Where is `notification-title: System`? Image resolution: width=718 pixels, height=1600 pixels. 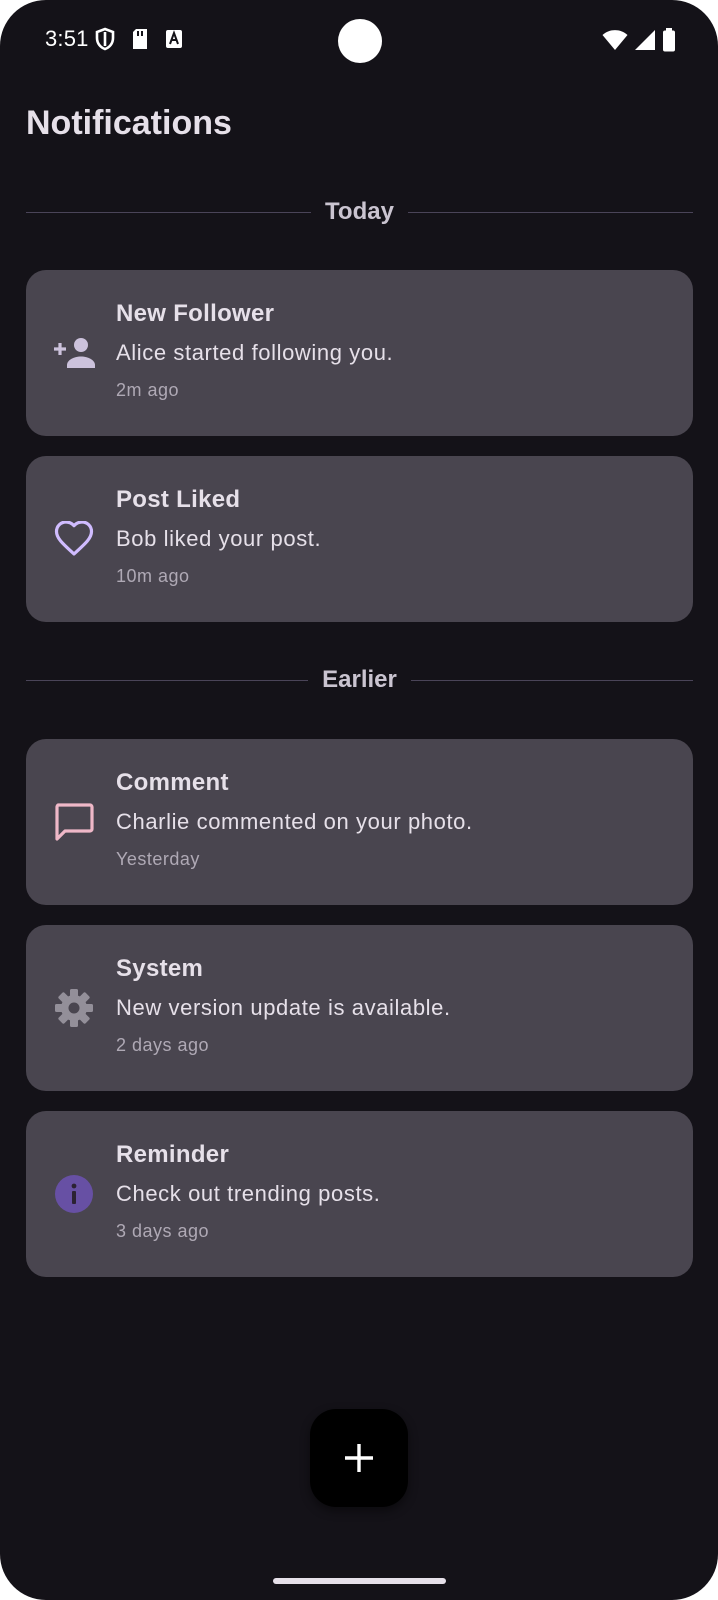 notification-title: System is located at coordinates (160, 968).